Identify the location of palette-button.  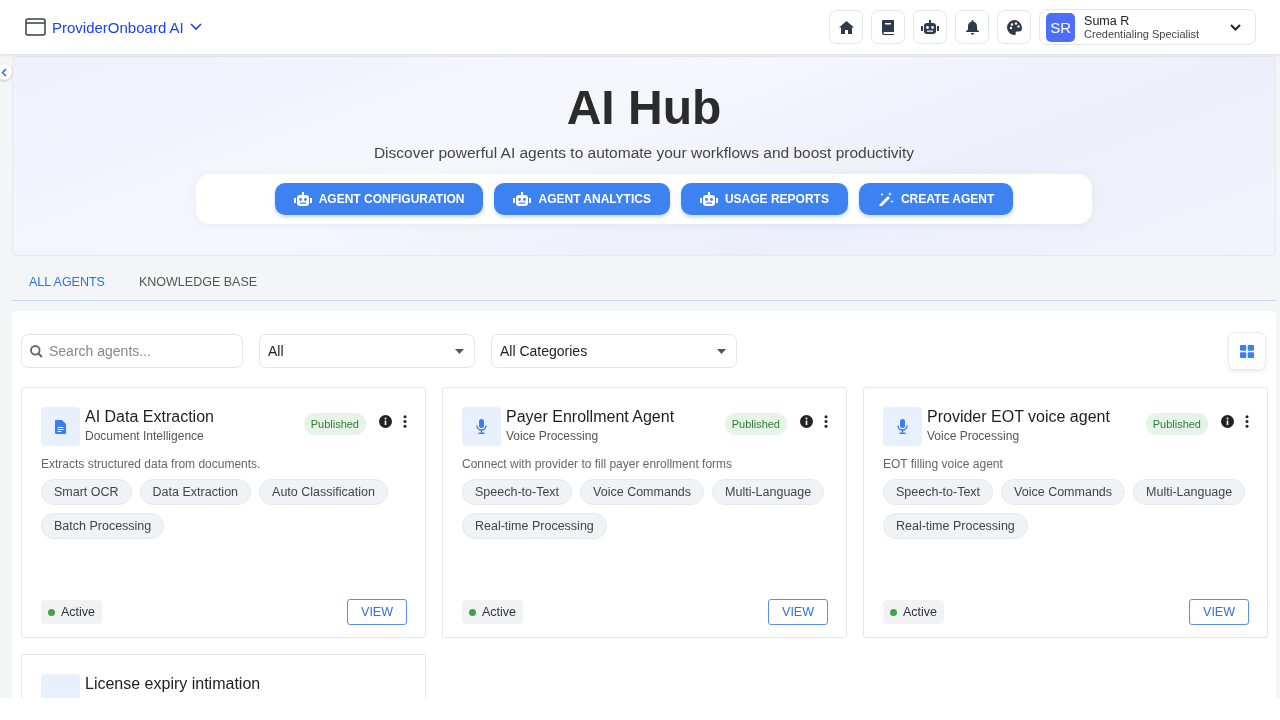
(1014, 27).